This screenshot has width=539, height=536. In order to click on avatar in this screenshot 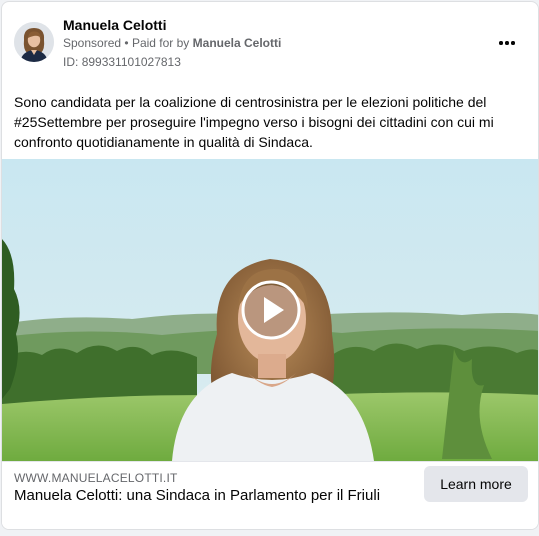, I will do `click(34, 42)`.